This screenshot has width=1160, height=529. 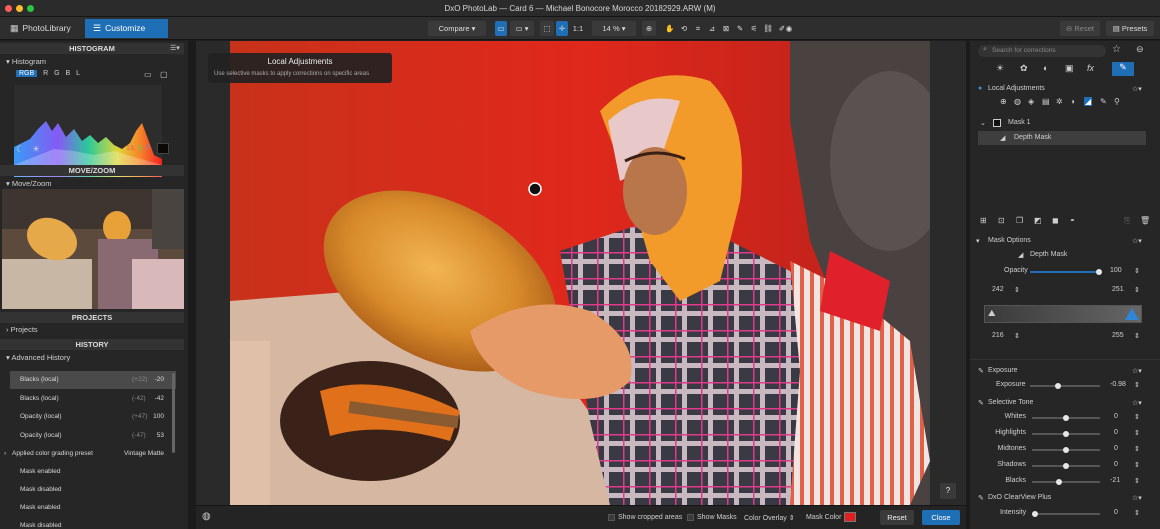 I want to click on reset-bottom-button: Reset, so click(x=897, y=517).